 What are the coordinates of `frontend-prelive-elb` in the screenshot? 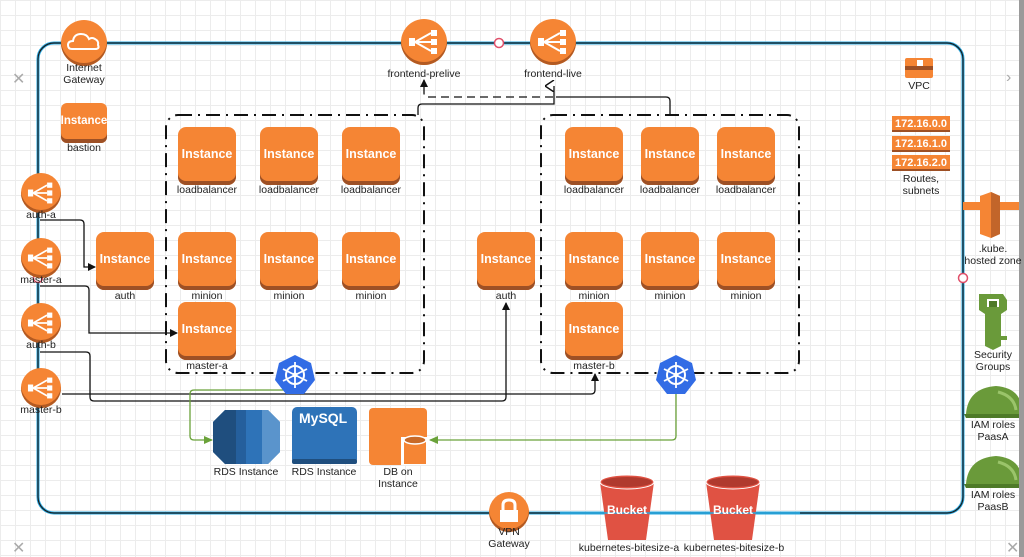 It's located at (424, 42).